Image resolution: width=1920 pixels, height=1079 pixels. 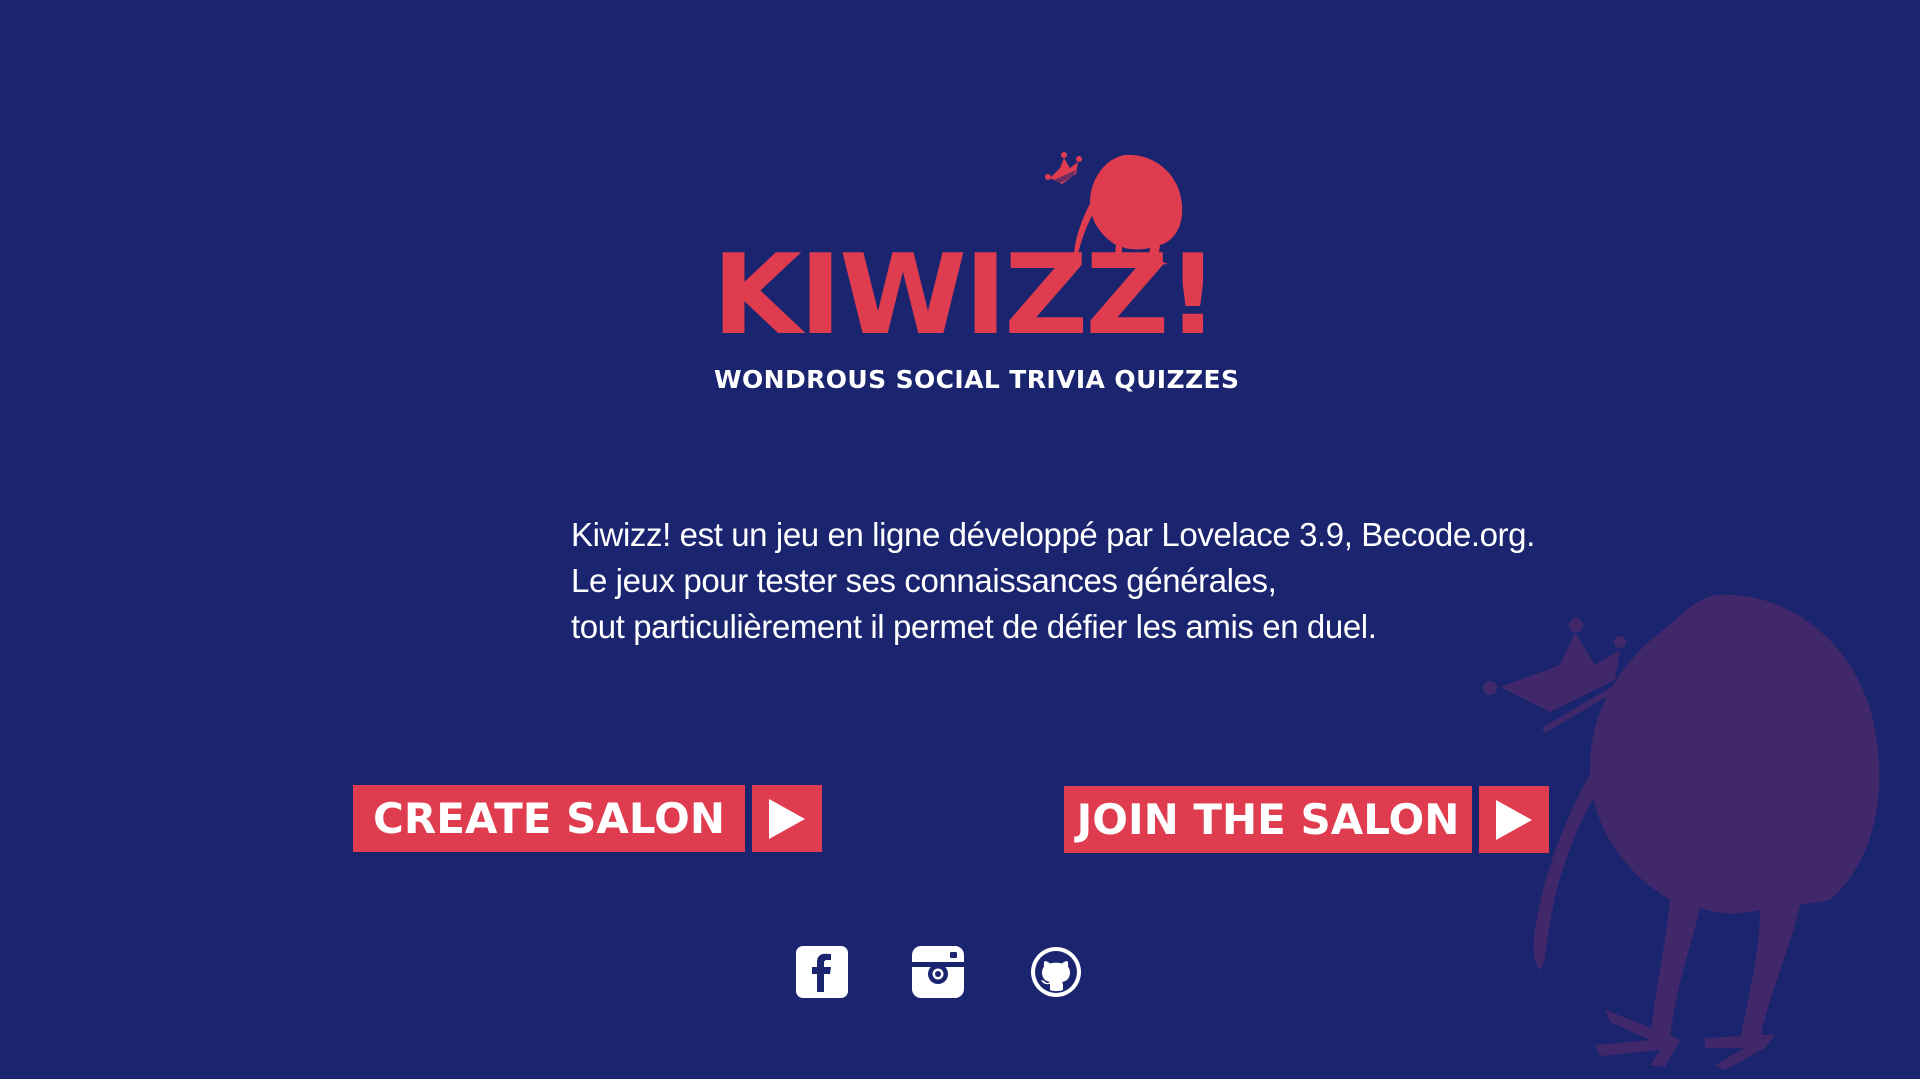 I want to click on facebook-icon, so click(x=822, y=972).